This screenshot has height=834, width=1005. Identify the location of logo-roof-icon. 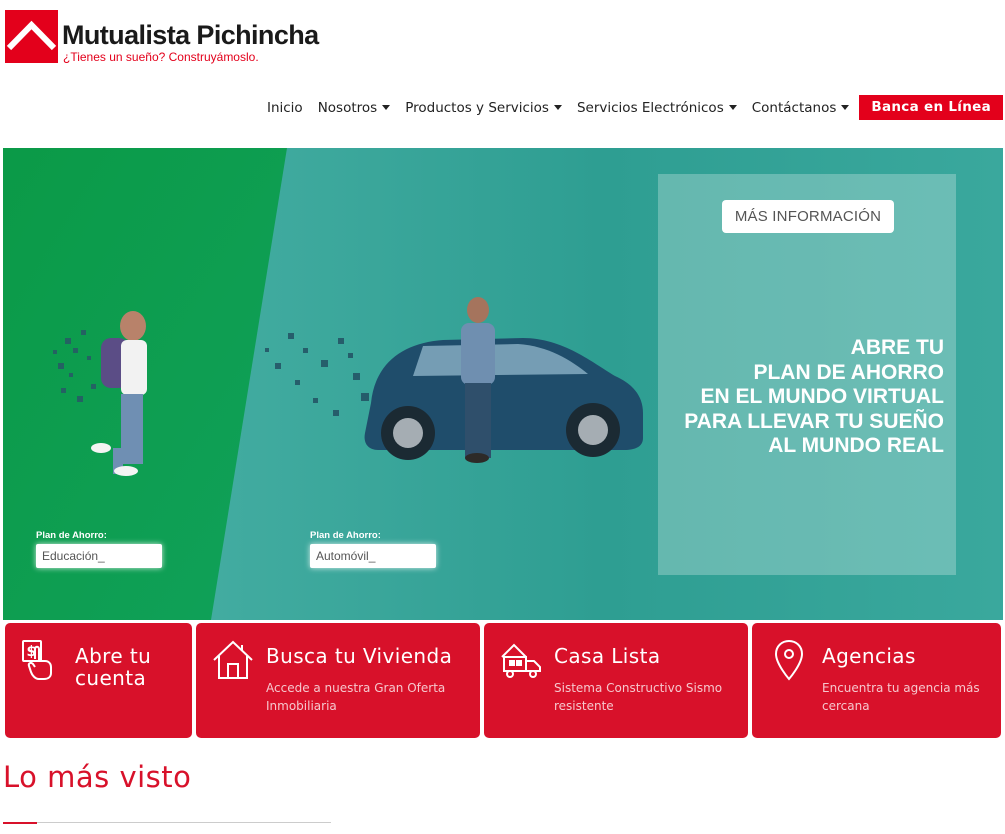
(31, 36).